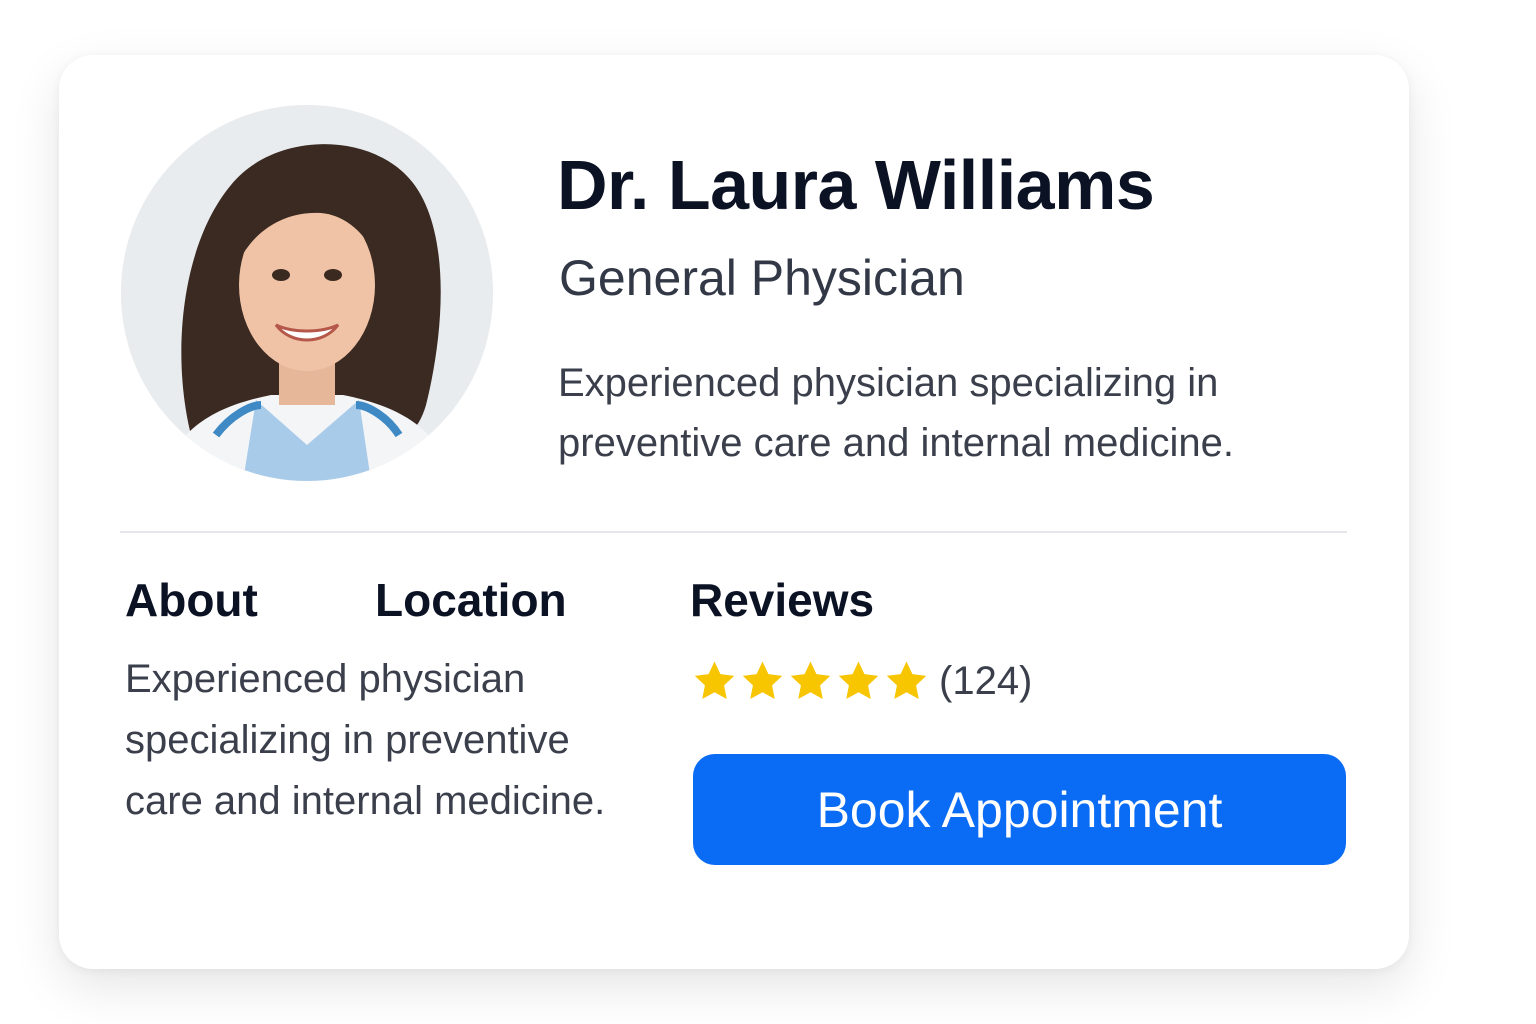 This screenshot has height=1024, width=1536. What do you see at coordinates (191, 600) in the screenshot?
I see `tab-about: About` at bounding box center [191, 600].